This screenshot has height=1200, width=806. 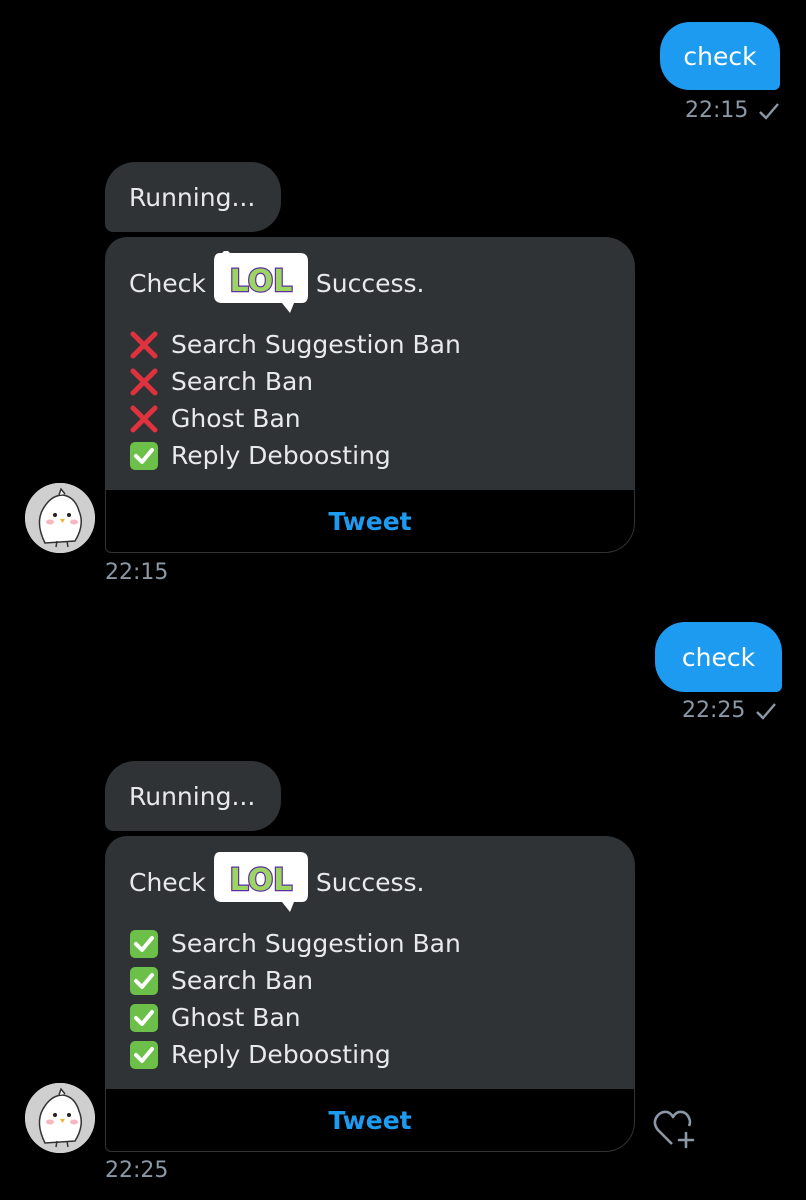 I want to click on heart-plus-icon, so click(x=675, y=1129).